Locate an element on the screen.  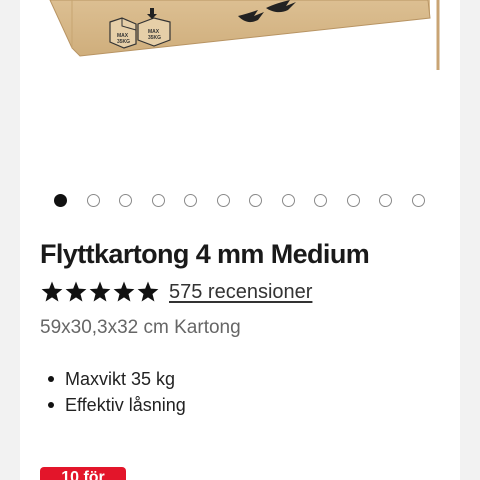
feature-text: Effektiv låsning is located at coordinates (125, 404).